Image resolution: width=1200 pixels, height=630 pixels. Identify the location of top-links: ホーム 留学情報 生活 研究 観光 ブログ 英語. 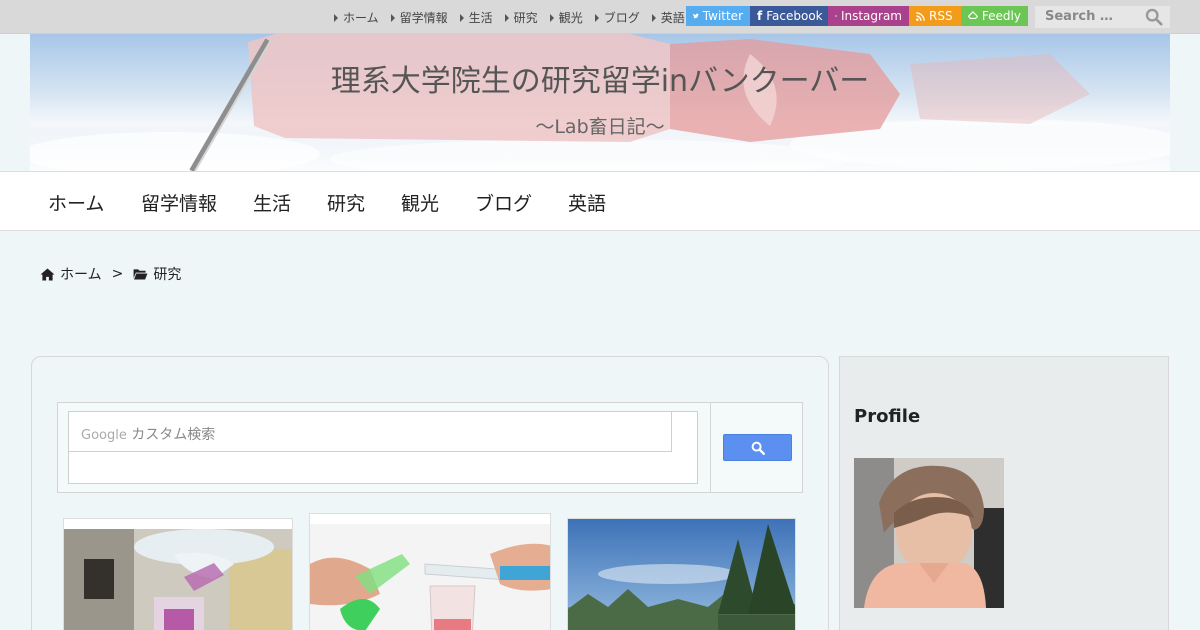
(509, 17).